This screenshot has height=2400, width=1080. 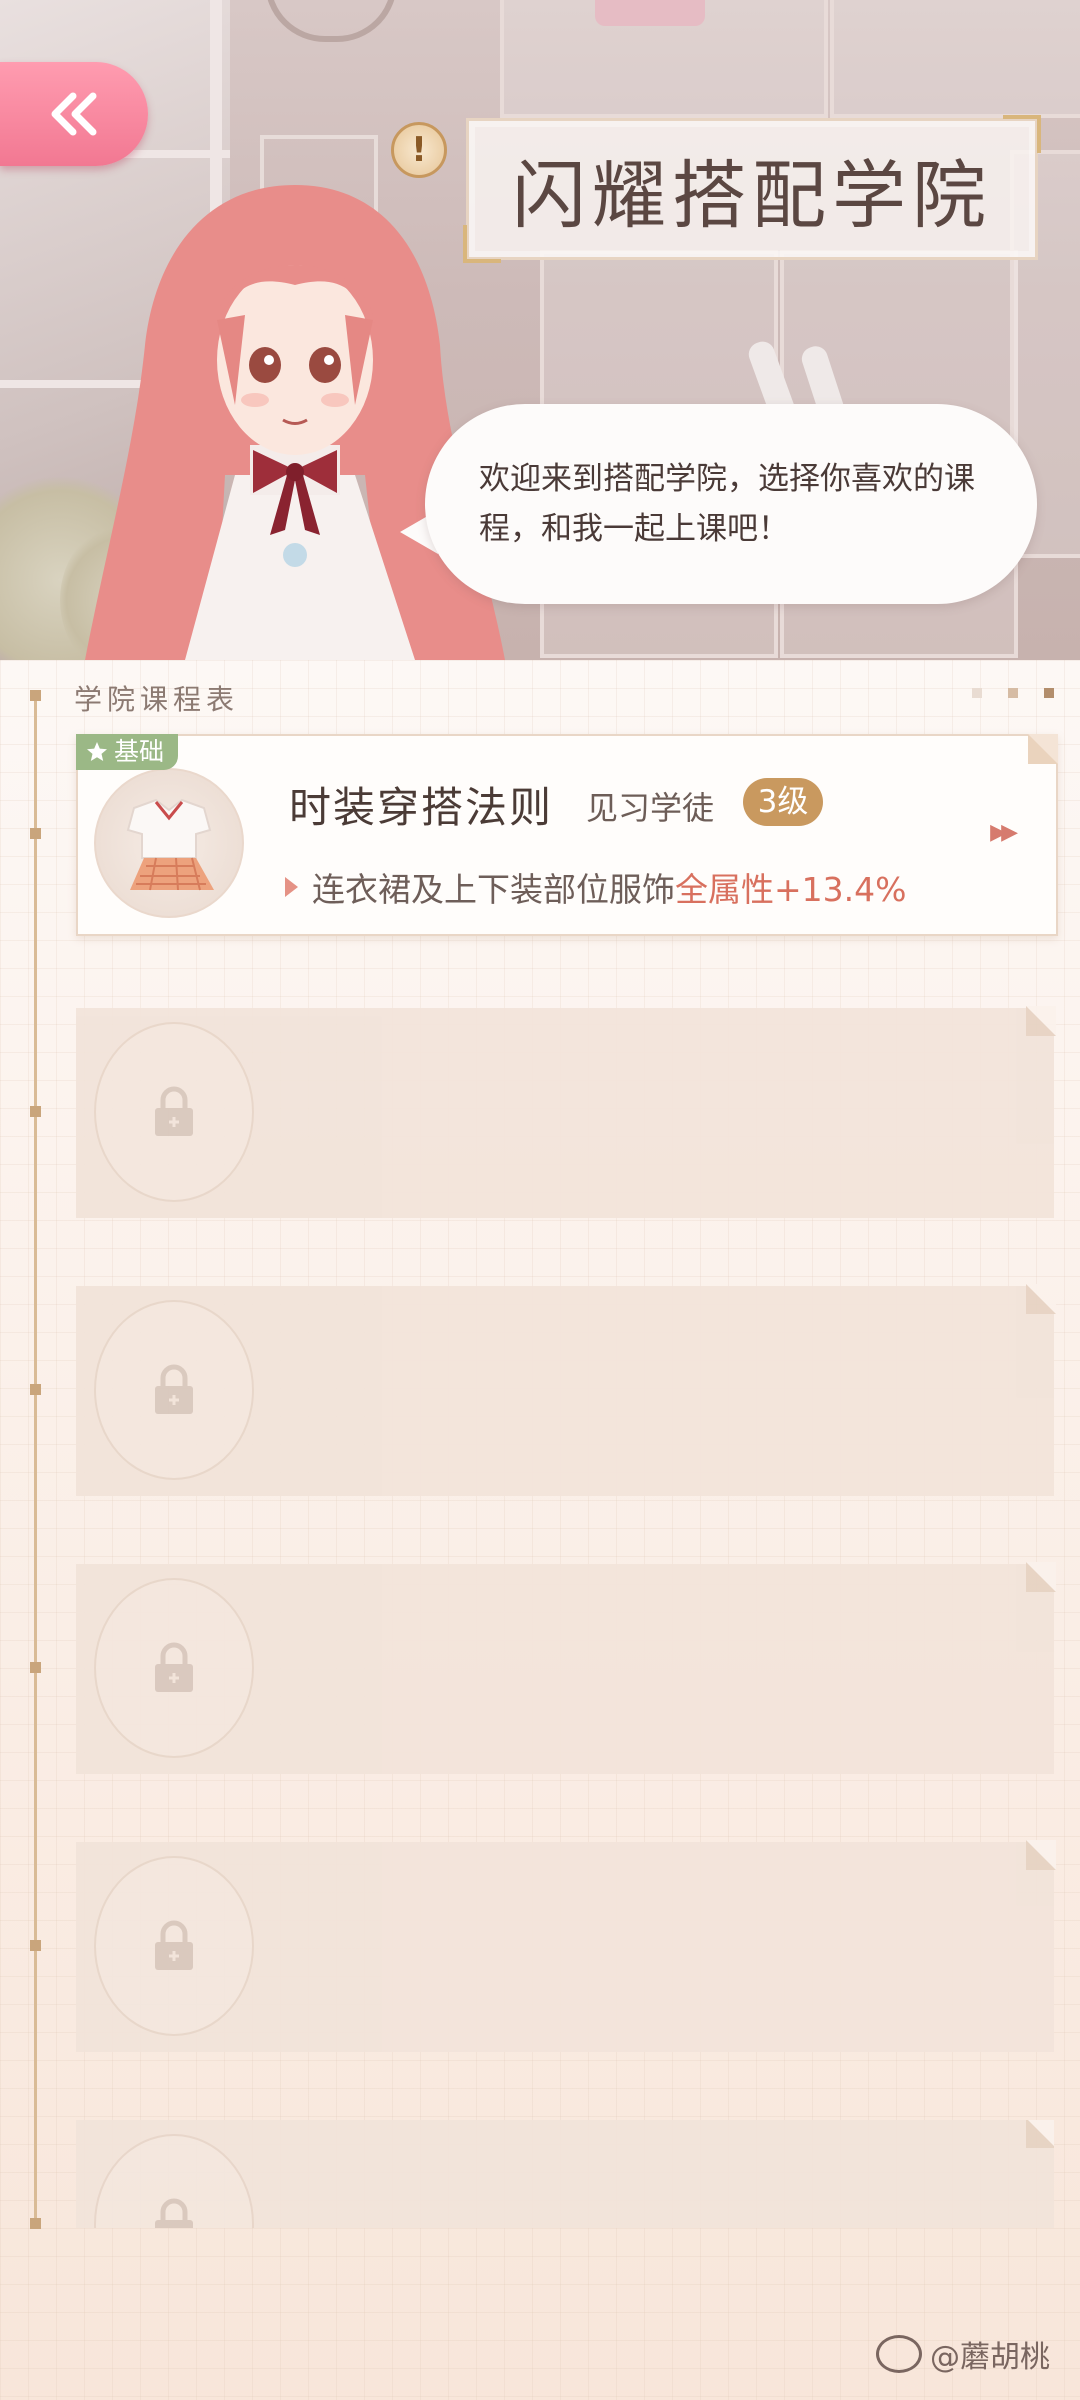 I want to click on card-fold, so click(x=1043, y=749).